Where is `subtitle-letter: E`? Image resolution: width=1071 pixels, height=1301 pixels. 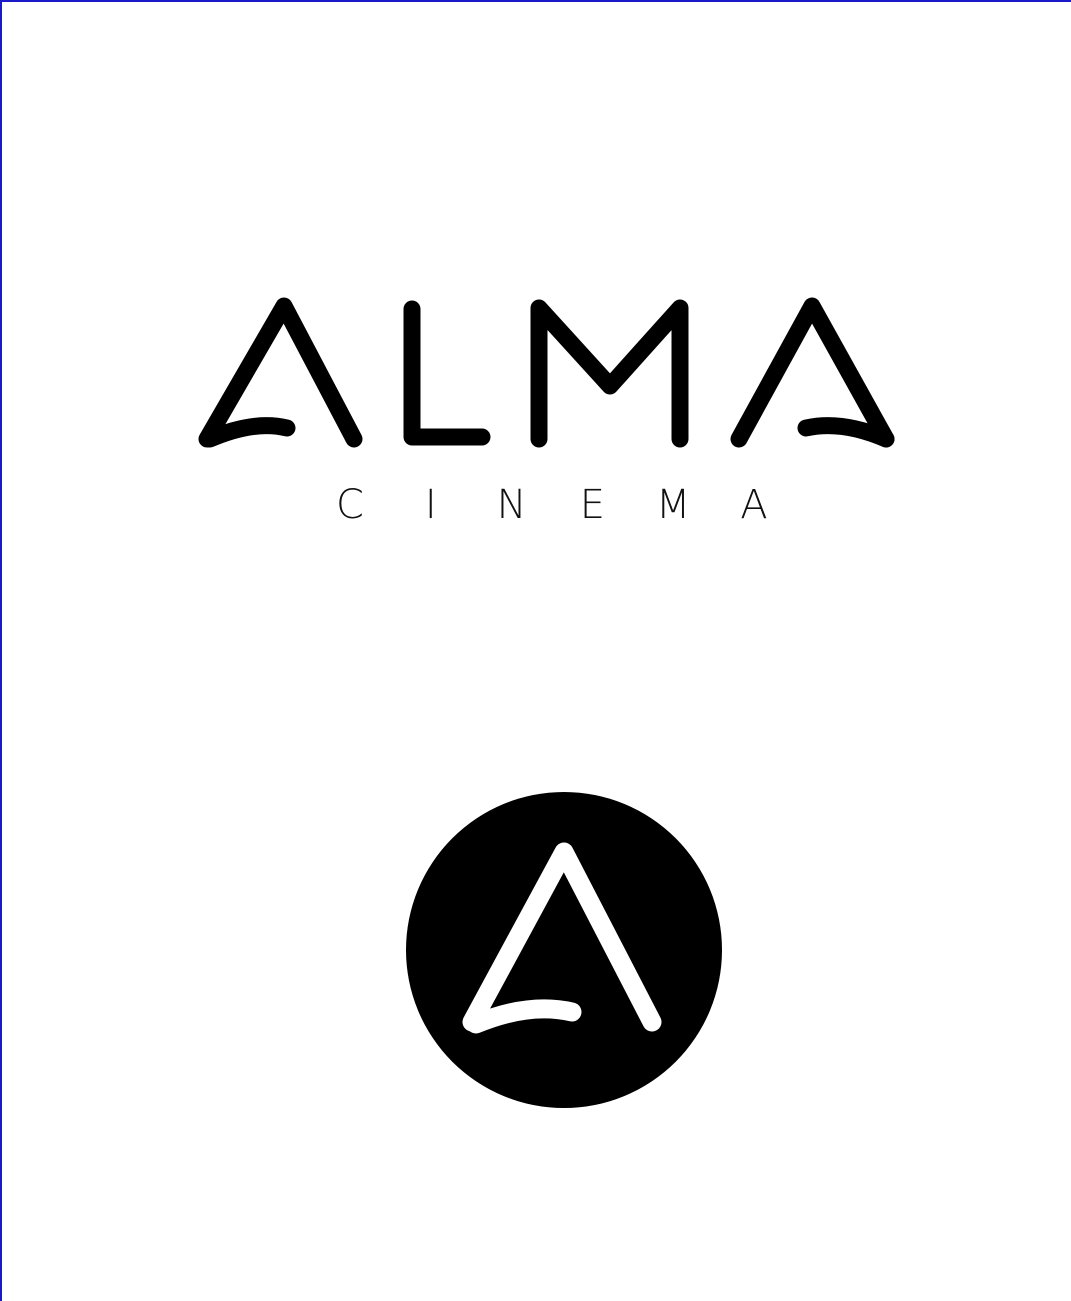 subtitle-letter: E is located at coordinates (592, 505).